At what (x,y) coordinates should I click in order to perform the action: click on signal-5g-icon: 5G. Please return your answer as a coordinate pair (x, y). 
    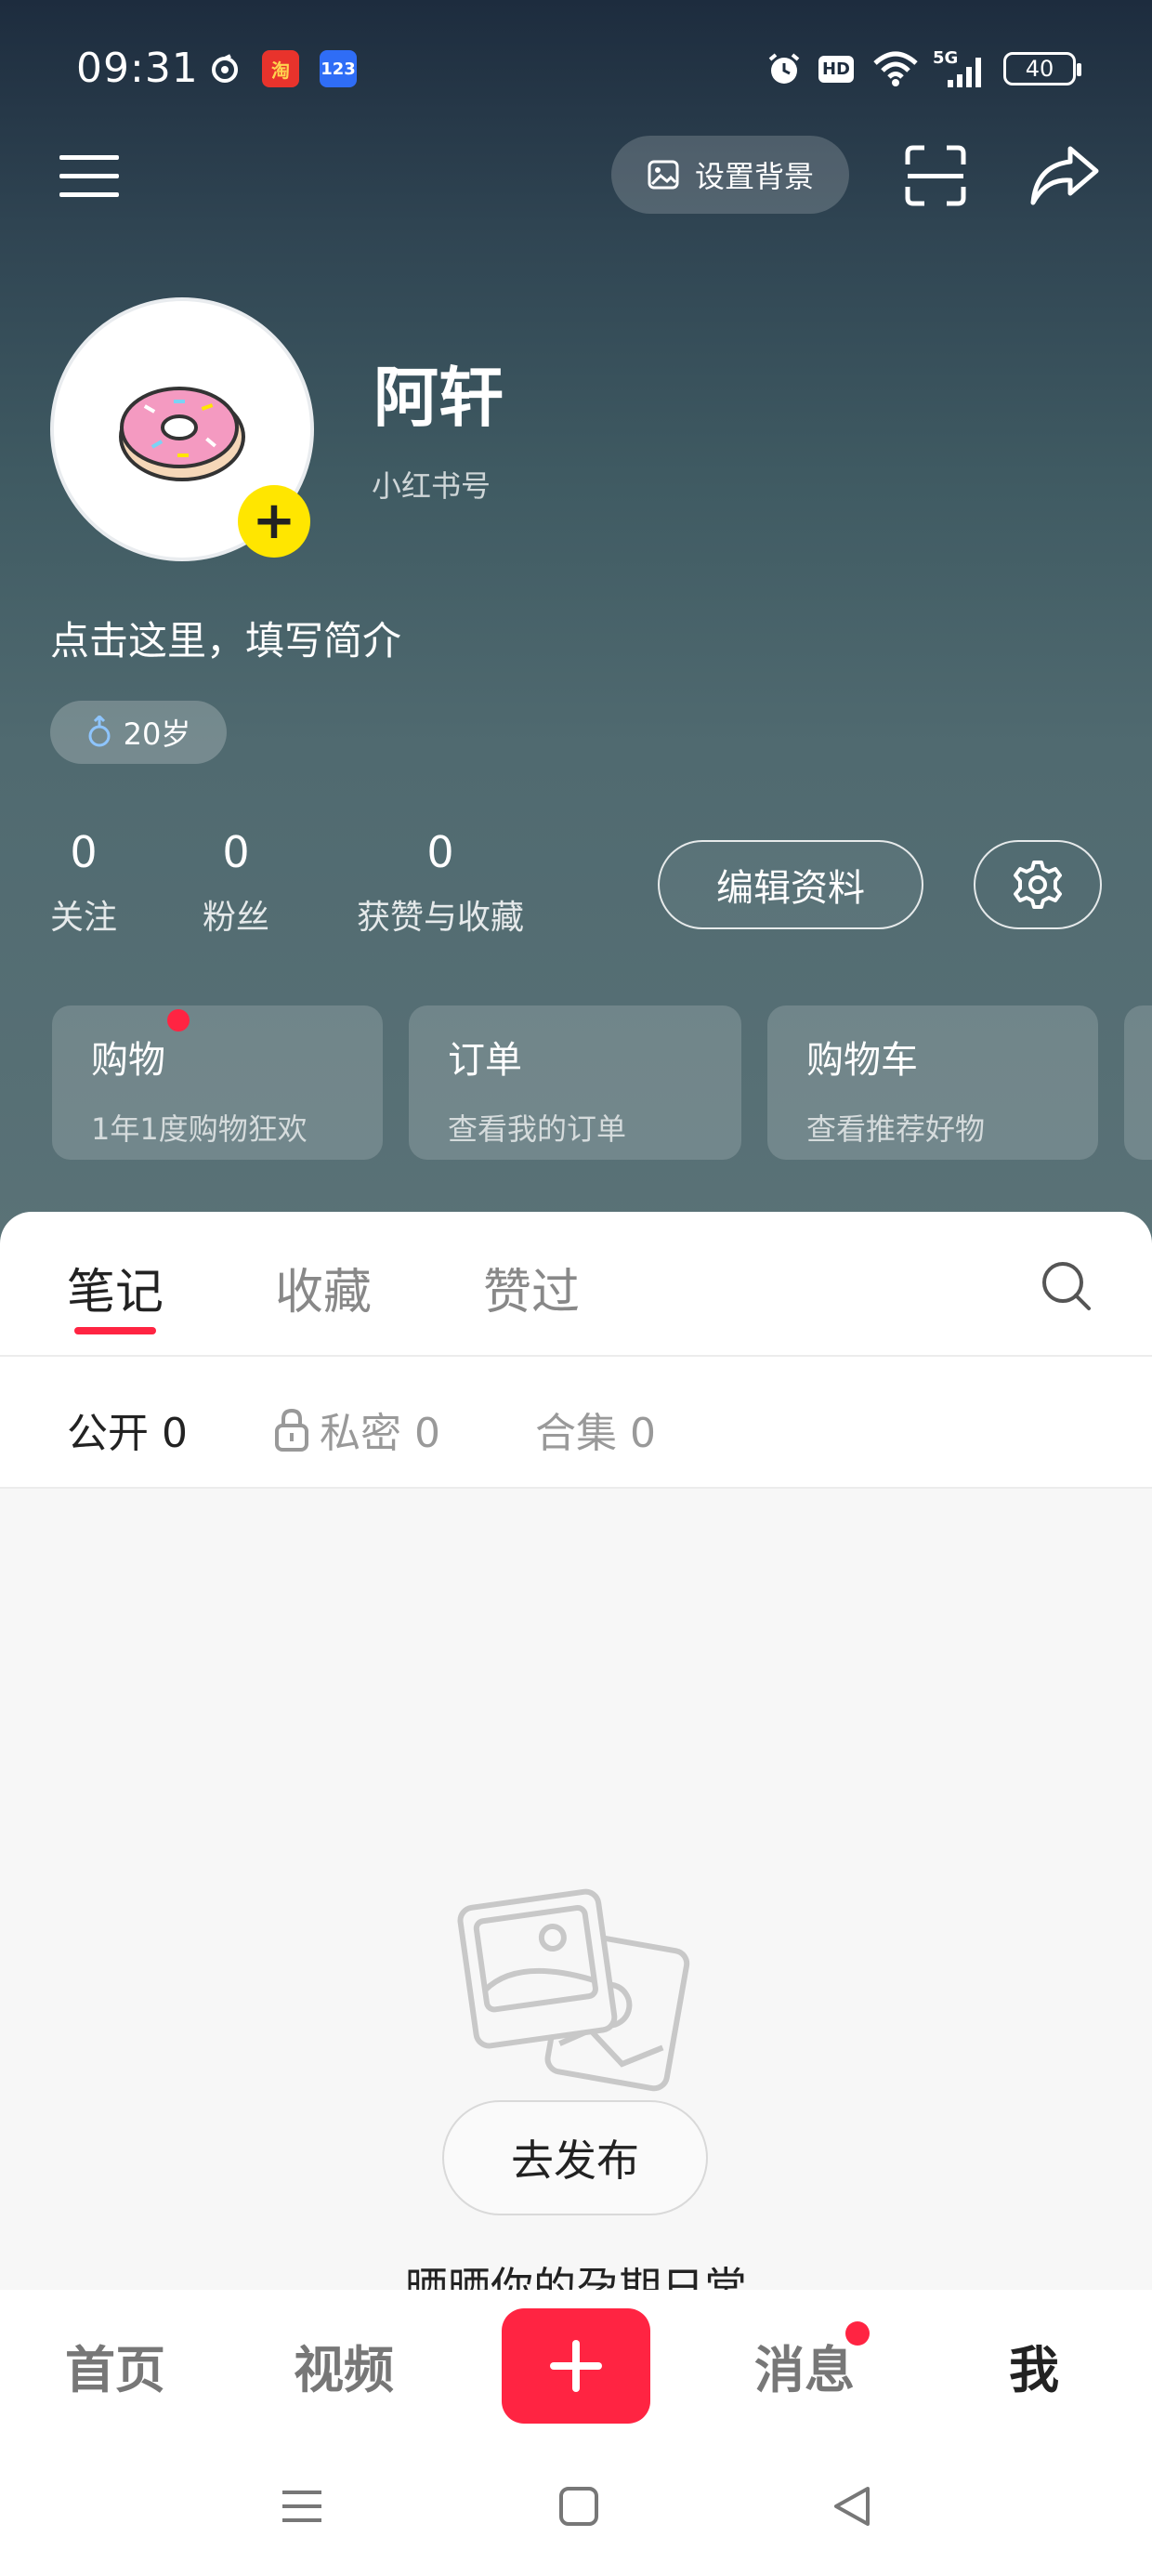
    Looking at the image, I should click on (961, 68).